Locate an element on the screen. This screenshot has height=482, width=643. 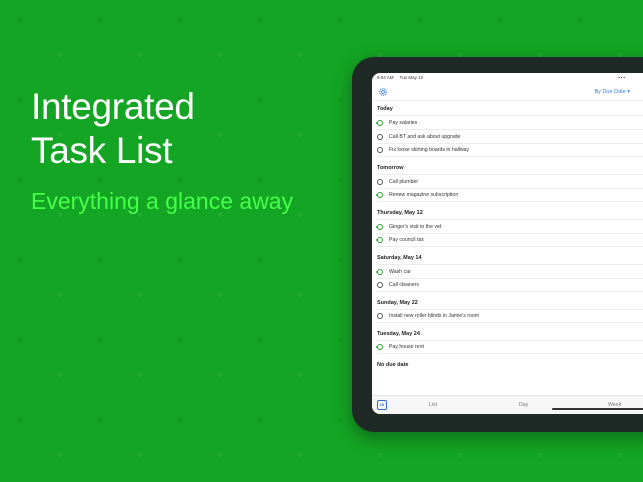
task-group: Call plumber Renew magazine subscription is located at coordinates (509, 188).